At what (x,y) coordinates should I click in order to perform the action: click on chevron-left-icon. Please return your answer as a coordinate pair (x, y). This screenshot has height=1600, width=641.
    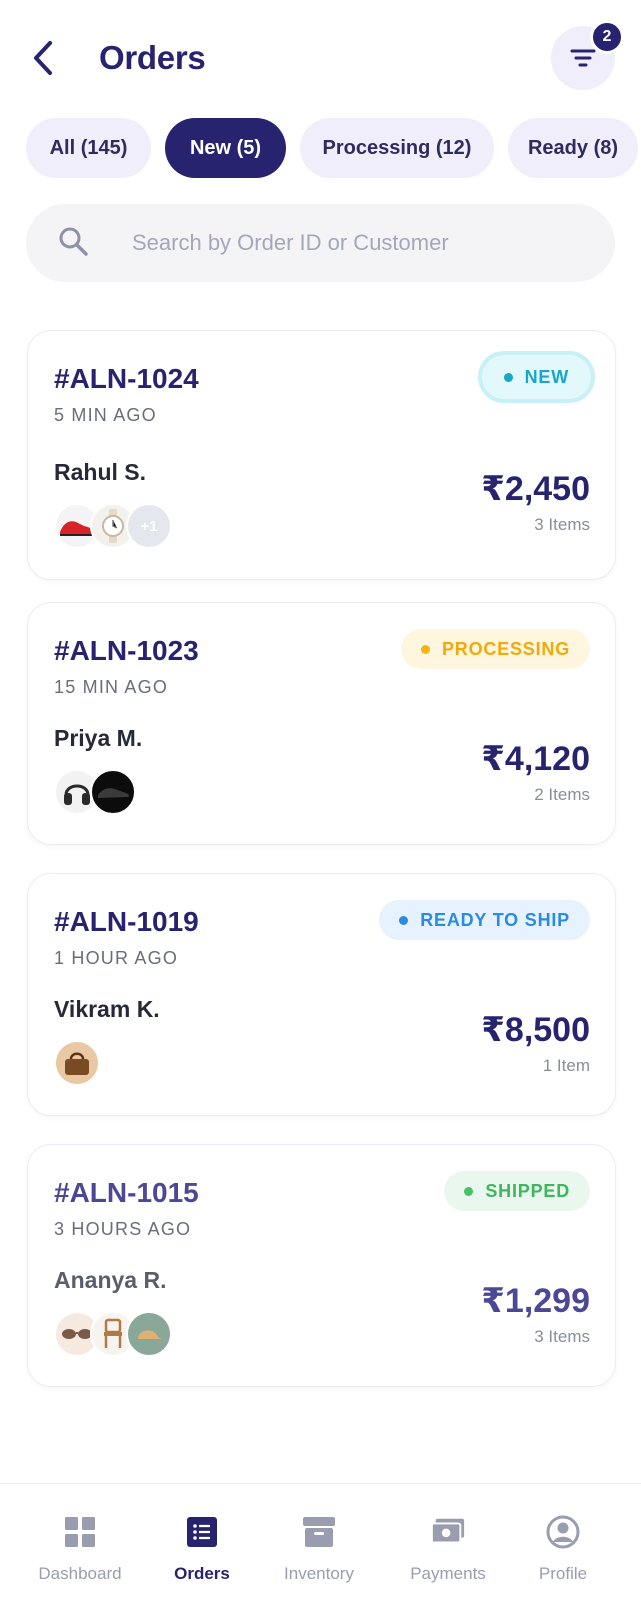
    Looking at the image, I should click on (43, 58).